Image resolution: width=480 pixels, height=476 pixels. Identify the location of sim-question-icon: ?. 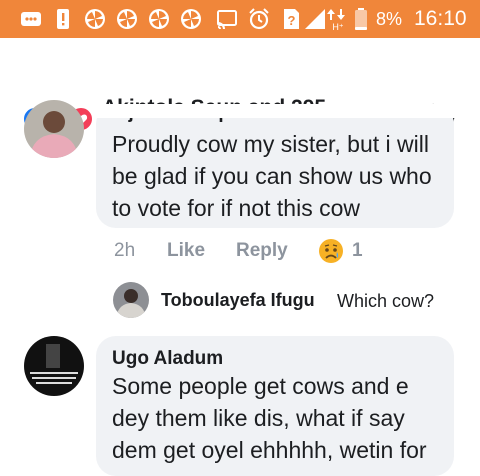
(291, 19).